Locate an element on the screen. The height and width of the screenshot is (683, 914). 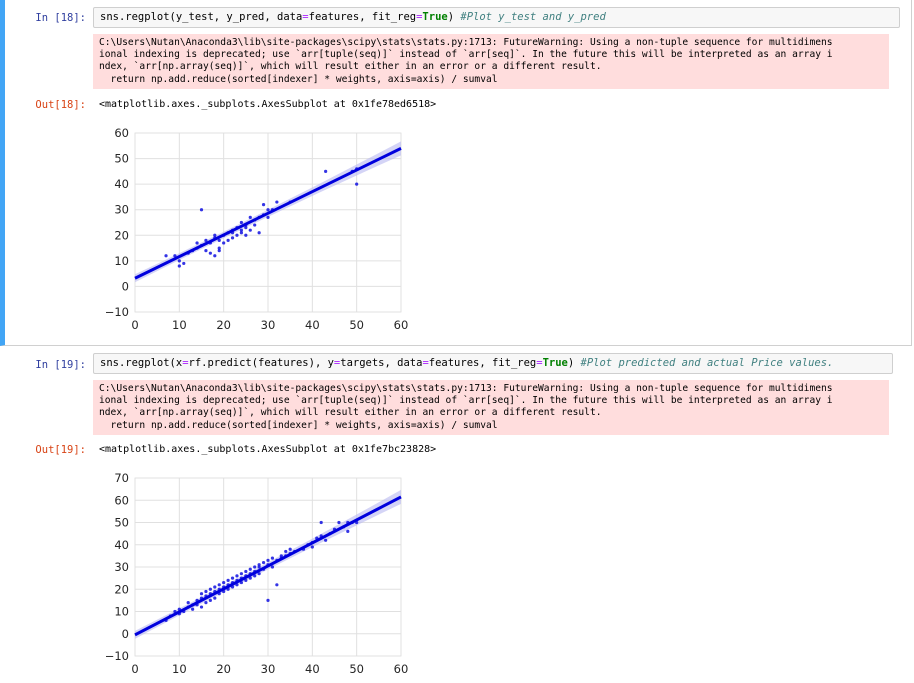
x-tick-label: 50 is located at coordinates (356, 669).